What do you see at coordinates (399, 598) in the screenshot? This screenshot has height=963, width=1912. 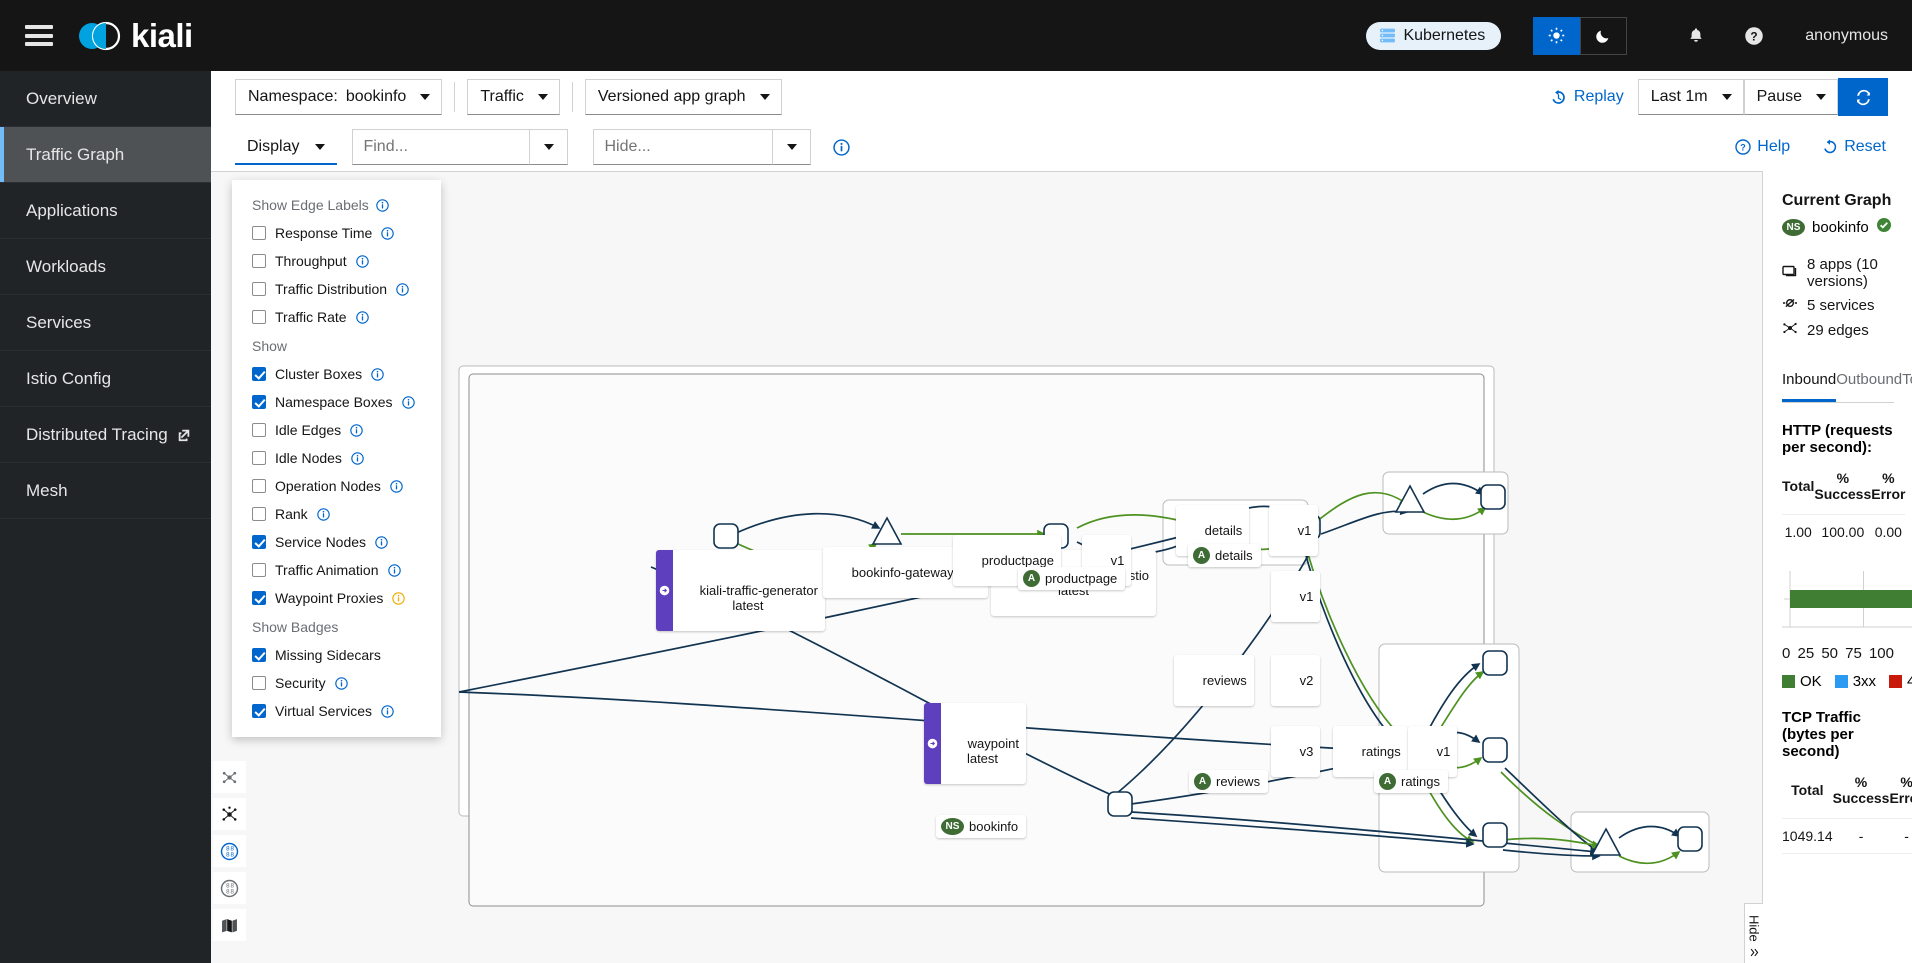 I see `warning-info-icon` at bounding box center [399, 598].